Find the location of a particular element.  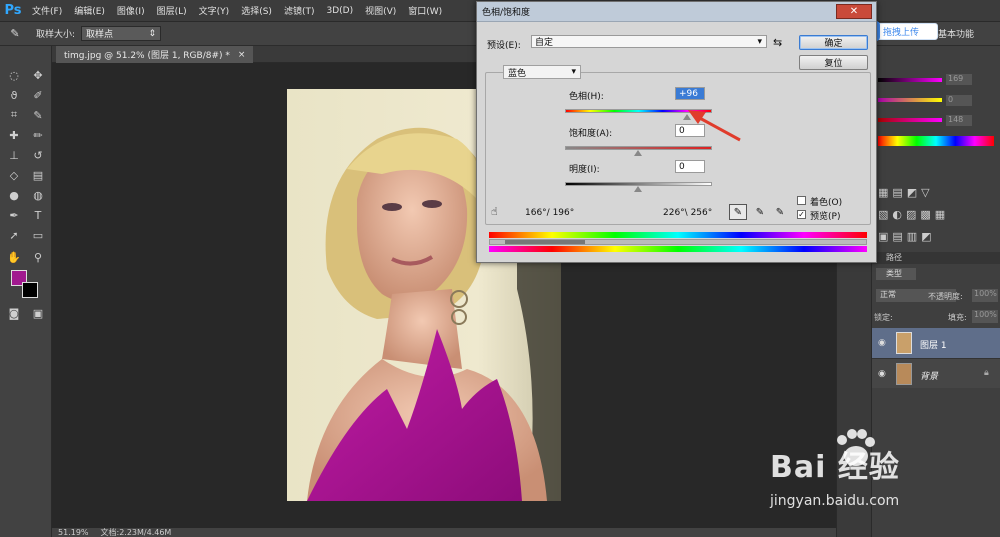

preset-label: 预设(E): is located at coordinates (504, 46).